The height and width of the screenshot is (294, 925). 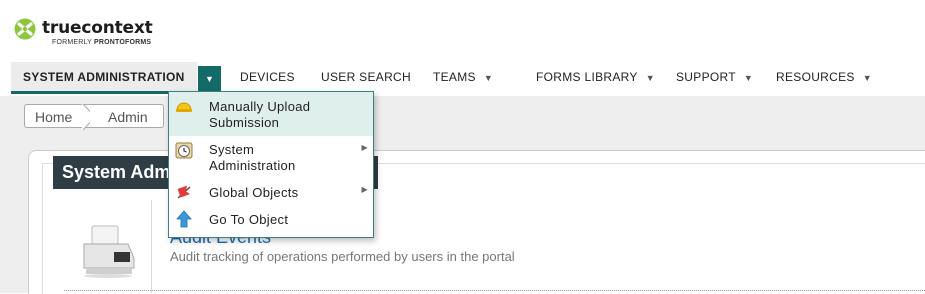 I want to click on nav-user-search: USER SEARCH, so click(x=366, y=77).